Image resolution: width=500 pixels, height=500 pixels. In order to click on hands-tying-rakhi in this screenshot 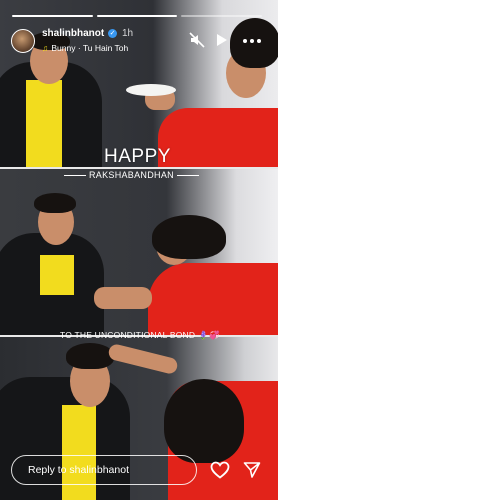, I will do `click(123, 298)`.